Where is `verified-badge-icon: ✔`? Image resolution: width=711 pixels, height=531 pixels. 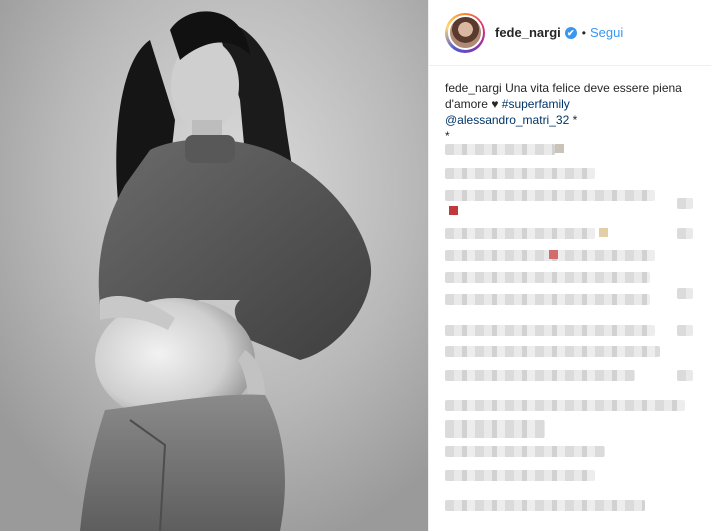 verified-badge-icon: ✔ is located at coordinates (570, 32).